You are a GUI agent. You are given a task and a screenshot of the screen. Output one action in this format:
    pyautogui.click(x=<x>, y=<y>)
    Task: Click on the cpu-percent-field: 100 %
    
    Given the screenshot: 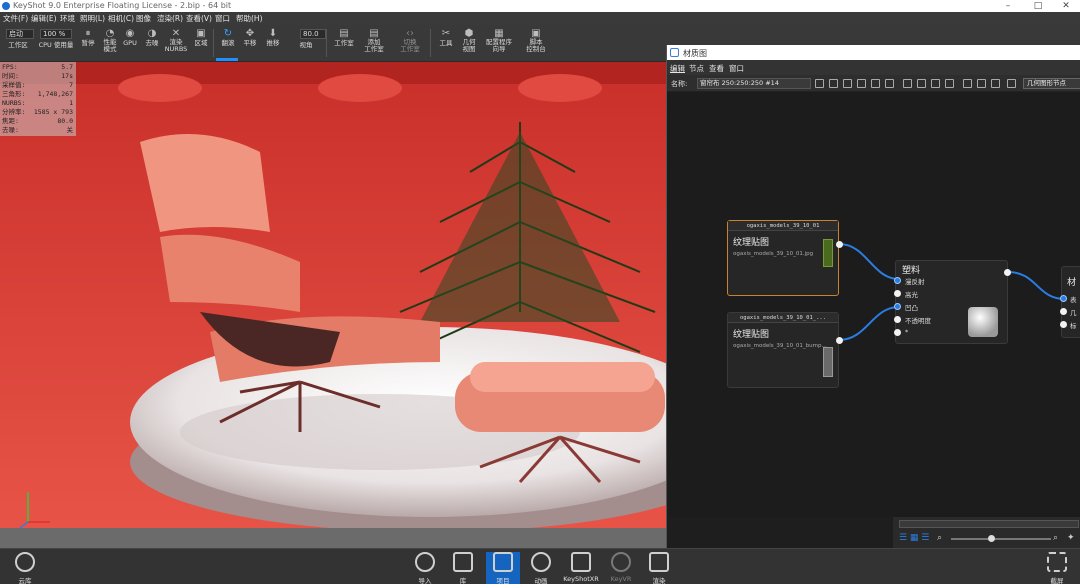 What is the action you would take?
    pyautogui.click(x=56, y=34)
    